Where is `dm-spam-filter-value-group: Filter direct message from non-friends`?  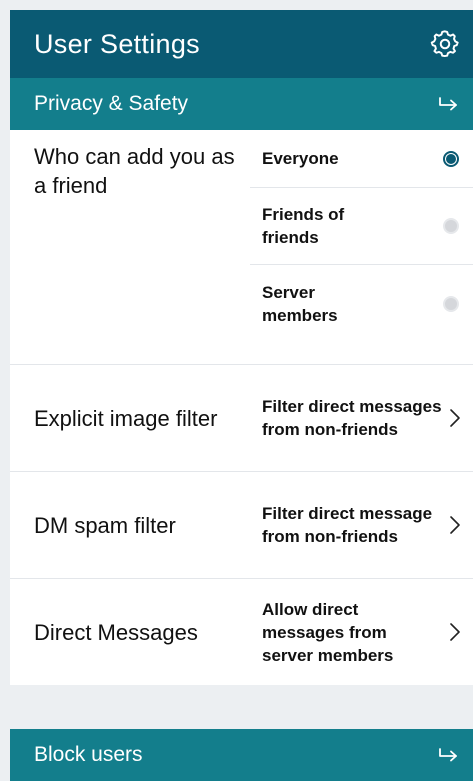 dm-spam-filter-value-group: Filter direct message from non-friends is located at coordinates (361, 525).